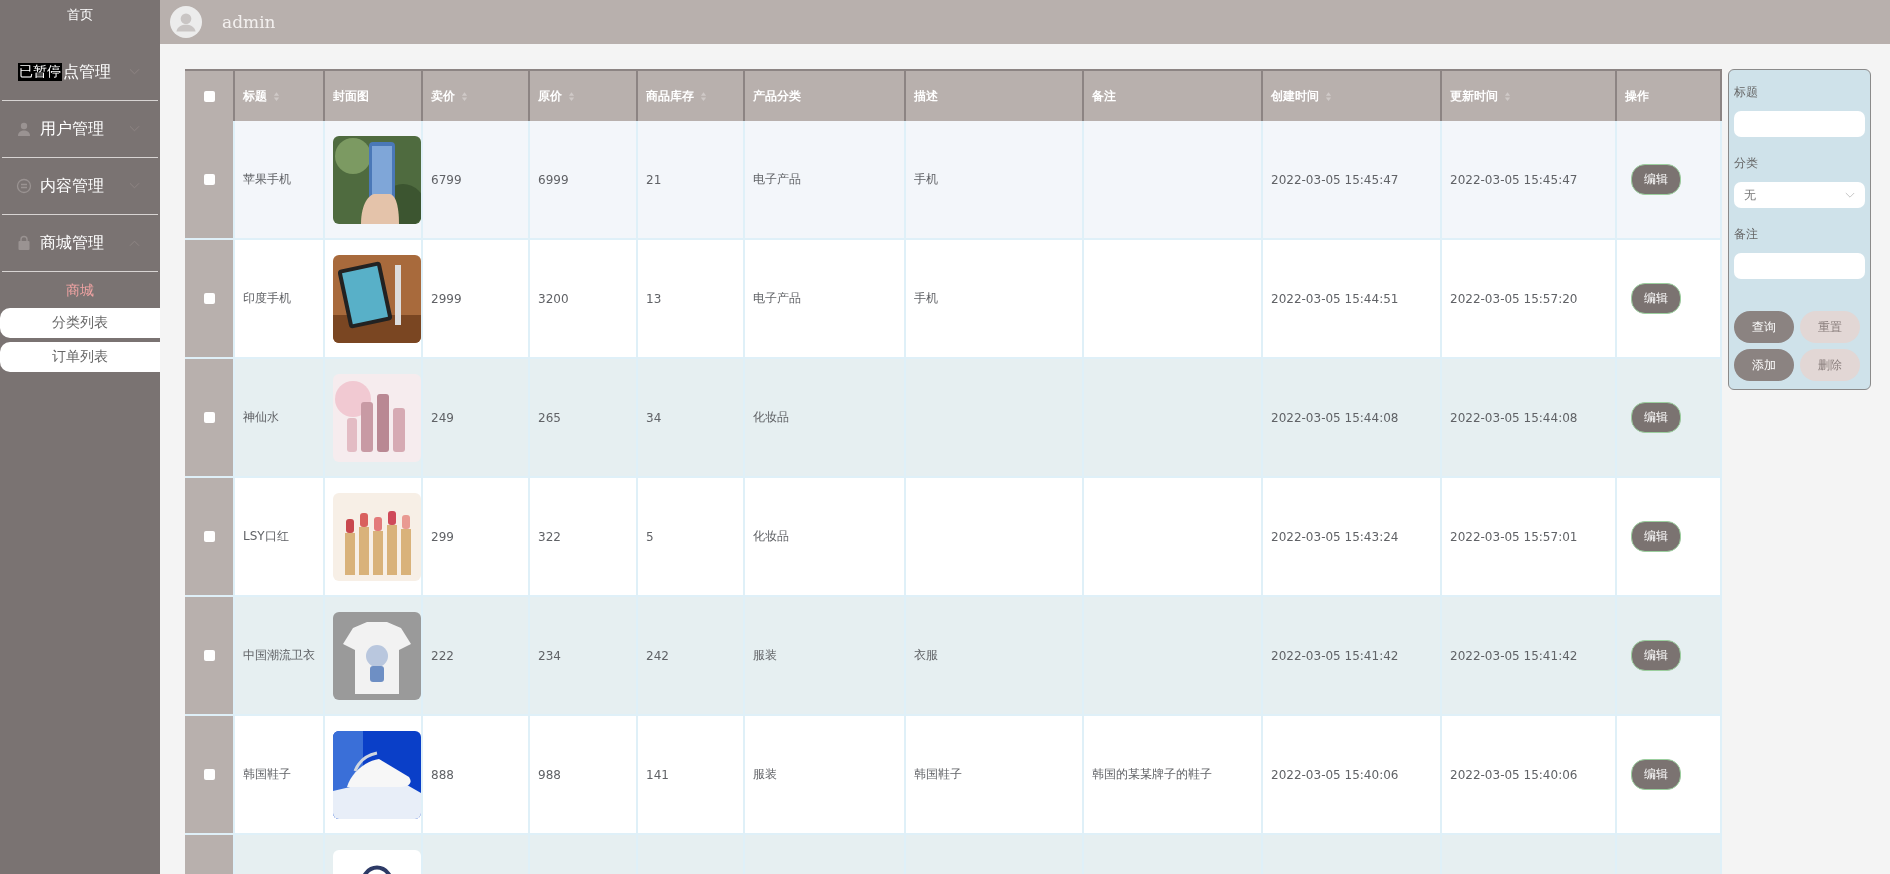  What do you see at coordinates (80, 357) in the screenshot?
I see `submenu-item: 订单列表` at bounding box center [80, 357].